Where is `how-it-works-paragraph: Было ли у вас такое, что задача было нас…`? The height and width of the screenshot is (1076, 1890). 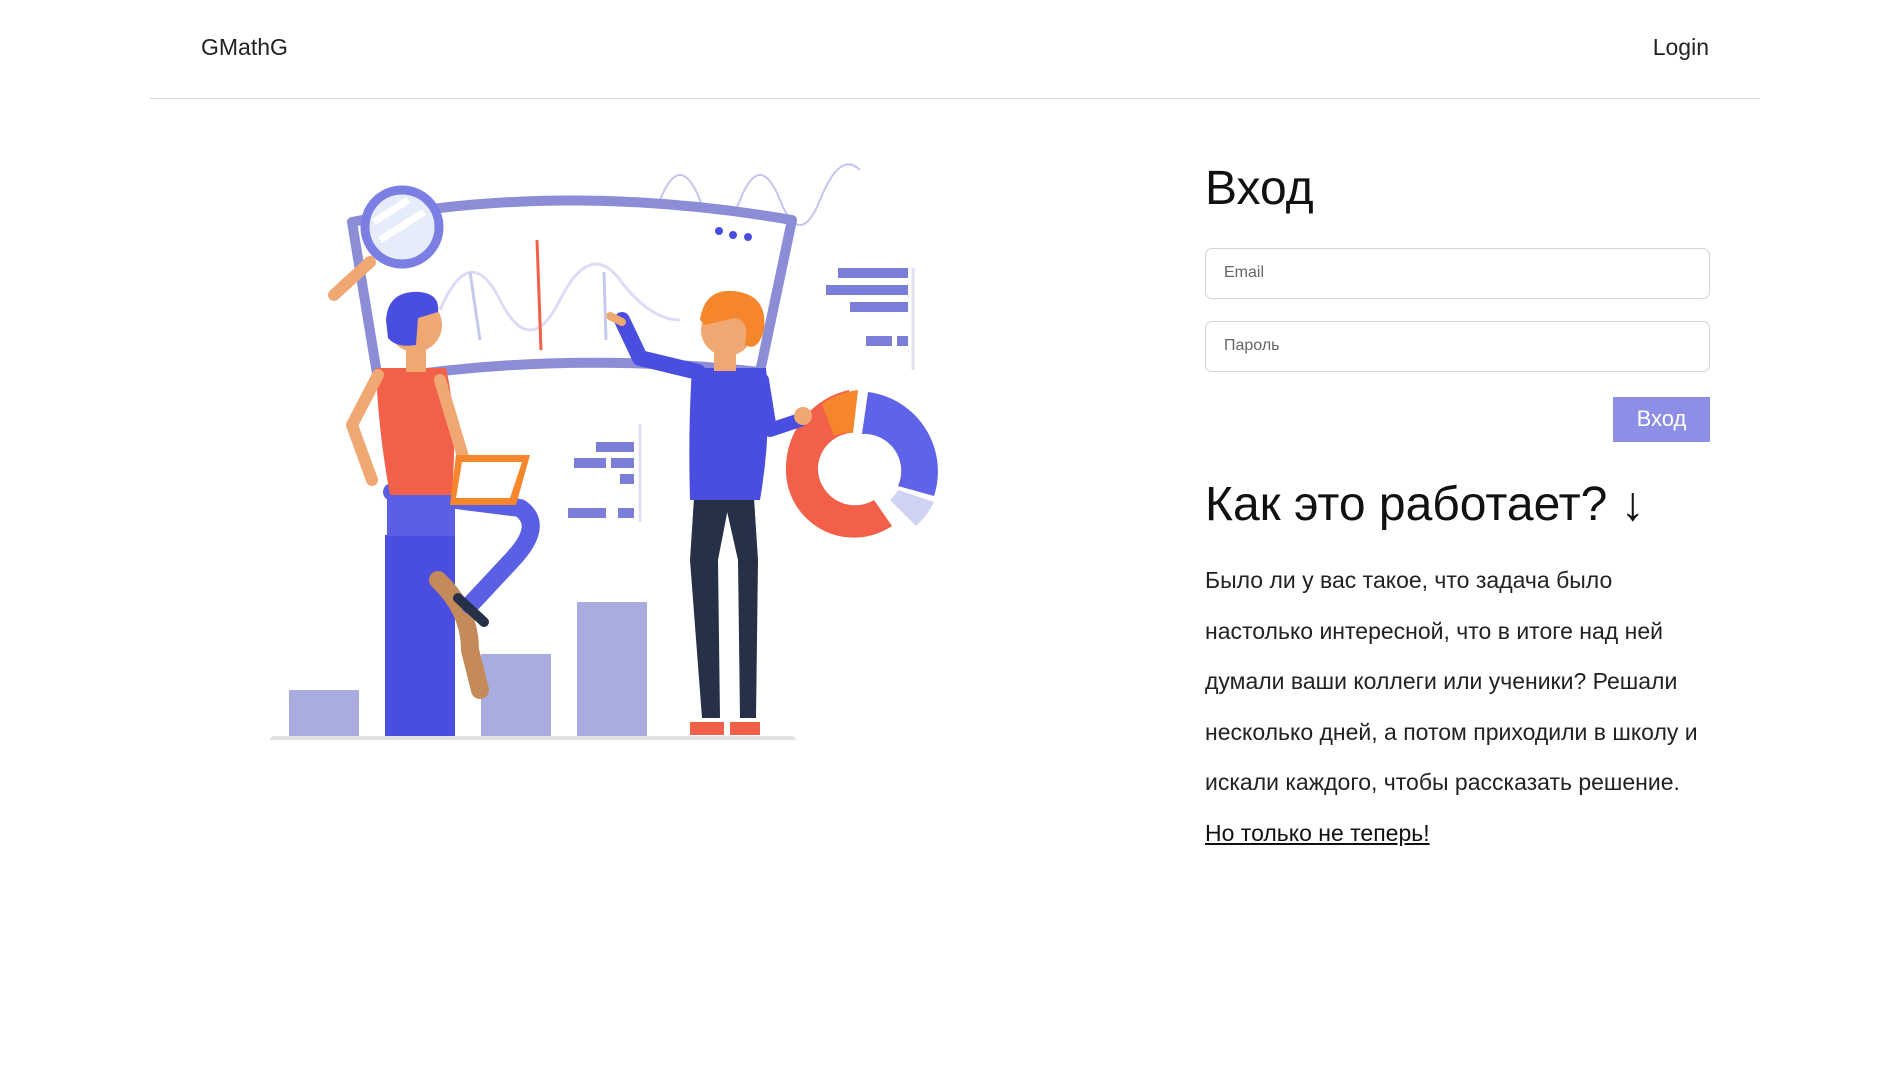
how-it-works-paragraph: Было ли у вас такое, что задача было нас… is located at coordinates (1451, 681).